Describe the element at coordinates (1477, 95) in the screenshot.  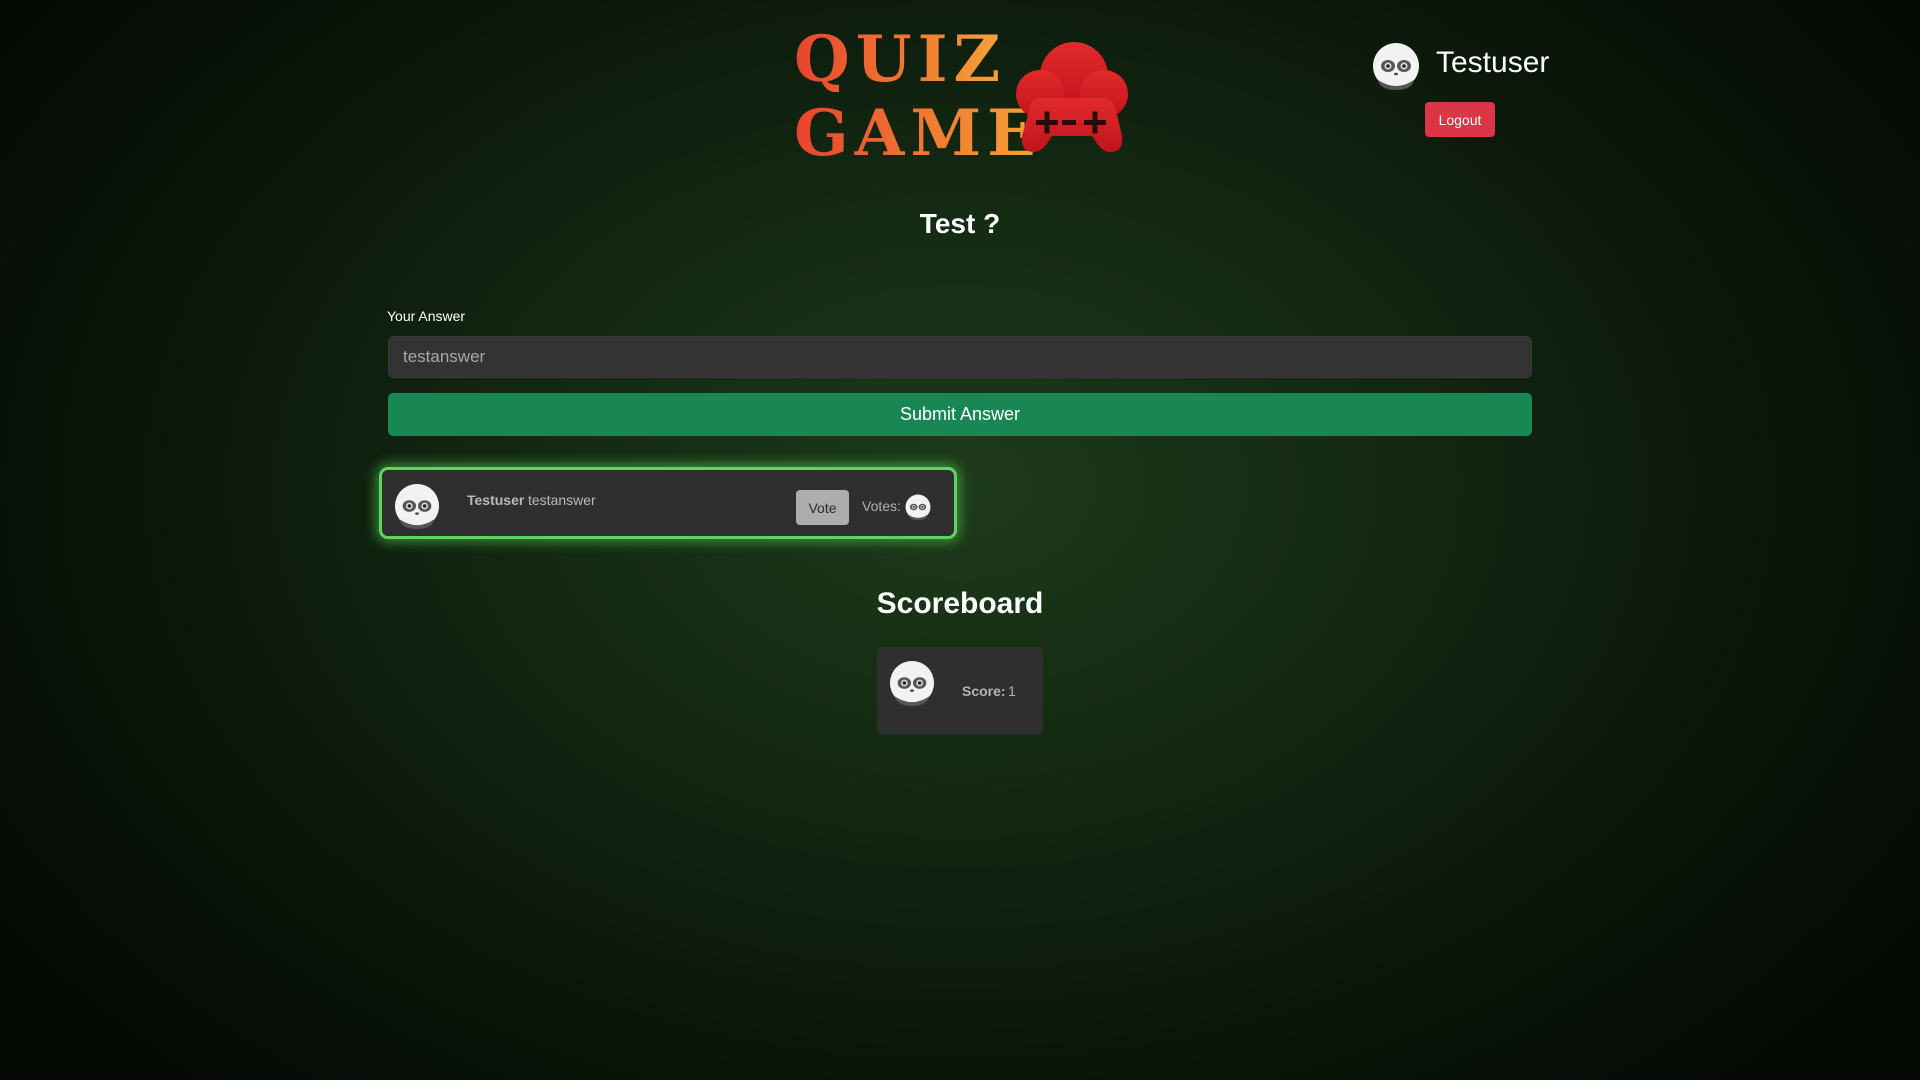
I see `user-menu: Testuser Logout` at that location.